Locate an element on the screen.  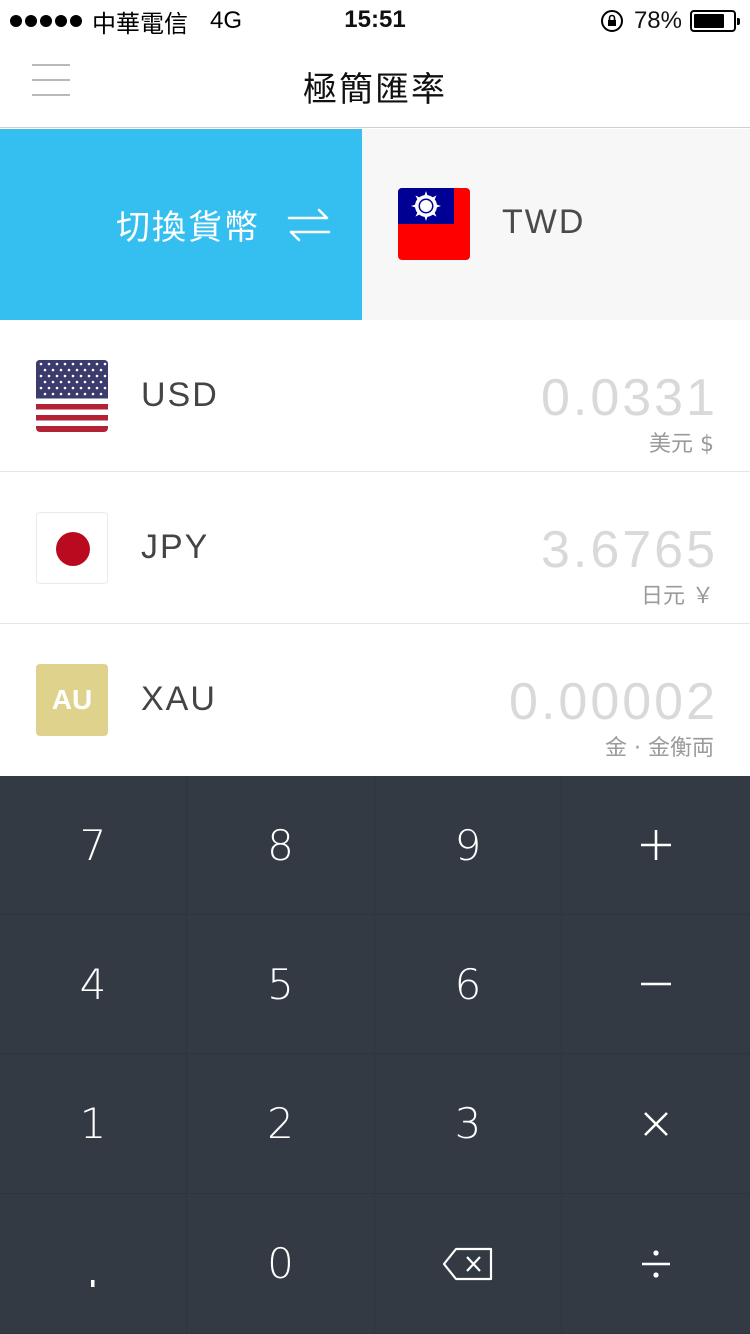
switch-row: 切換貨幣 TWD is located at coordinates (375, 224).